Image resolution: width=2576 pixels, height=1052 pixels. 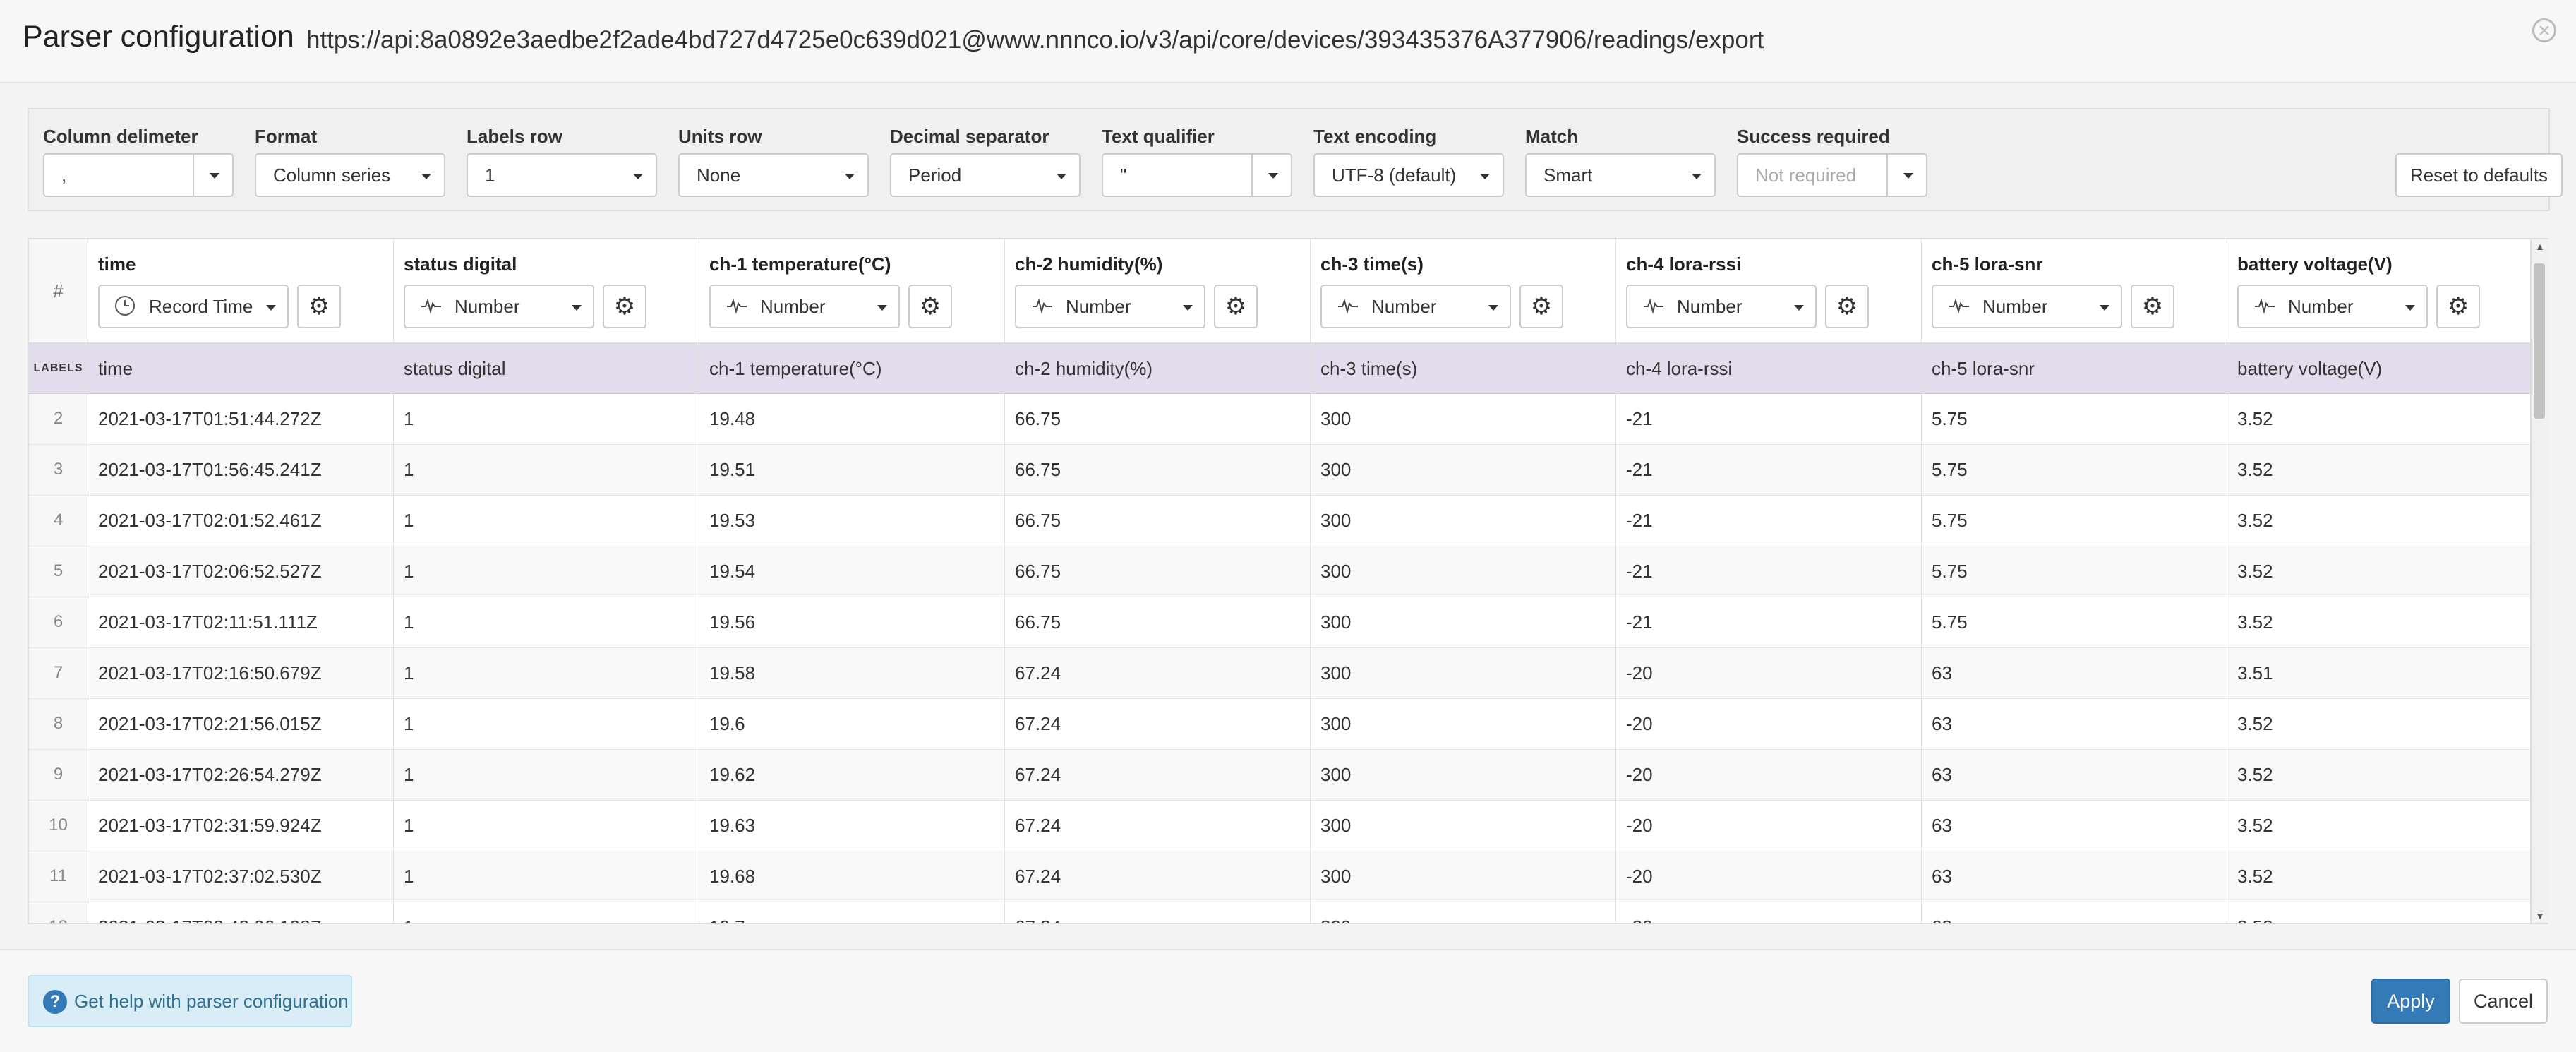 I want to click on row-number: 9, so click(x=58, y=775).